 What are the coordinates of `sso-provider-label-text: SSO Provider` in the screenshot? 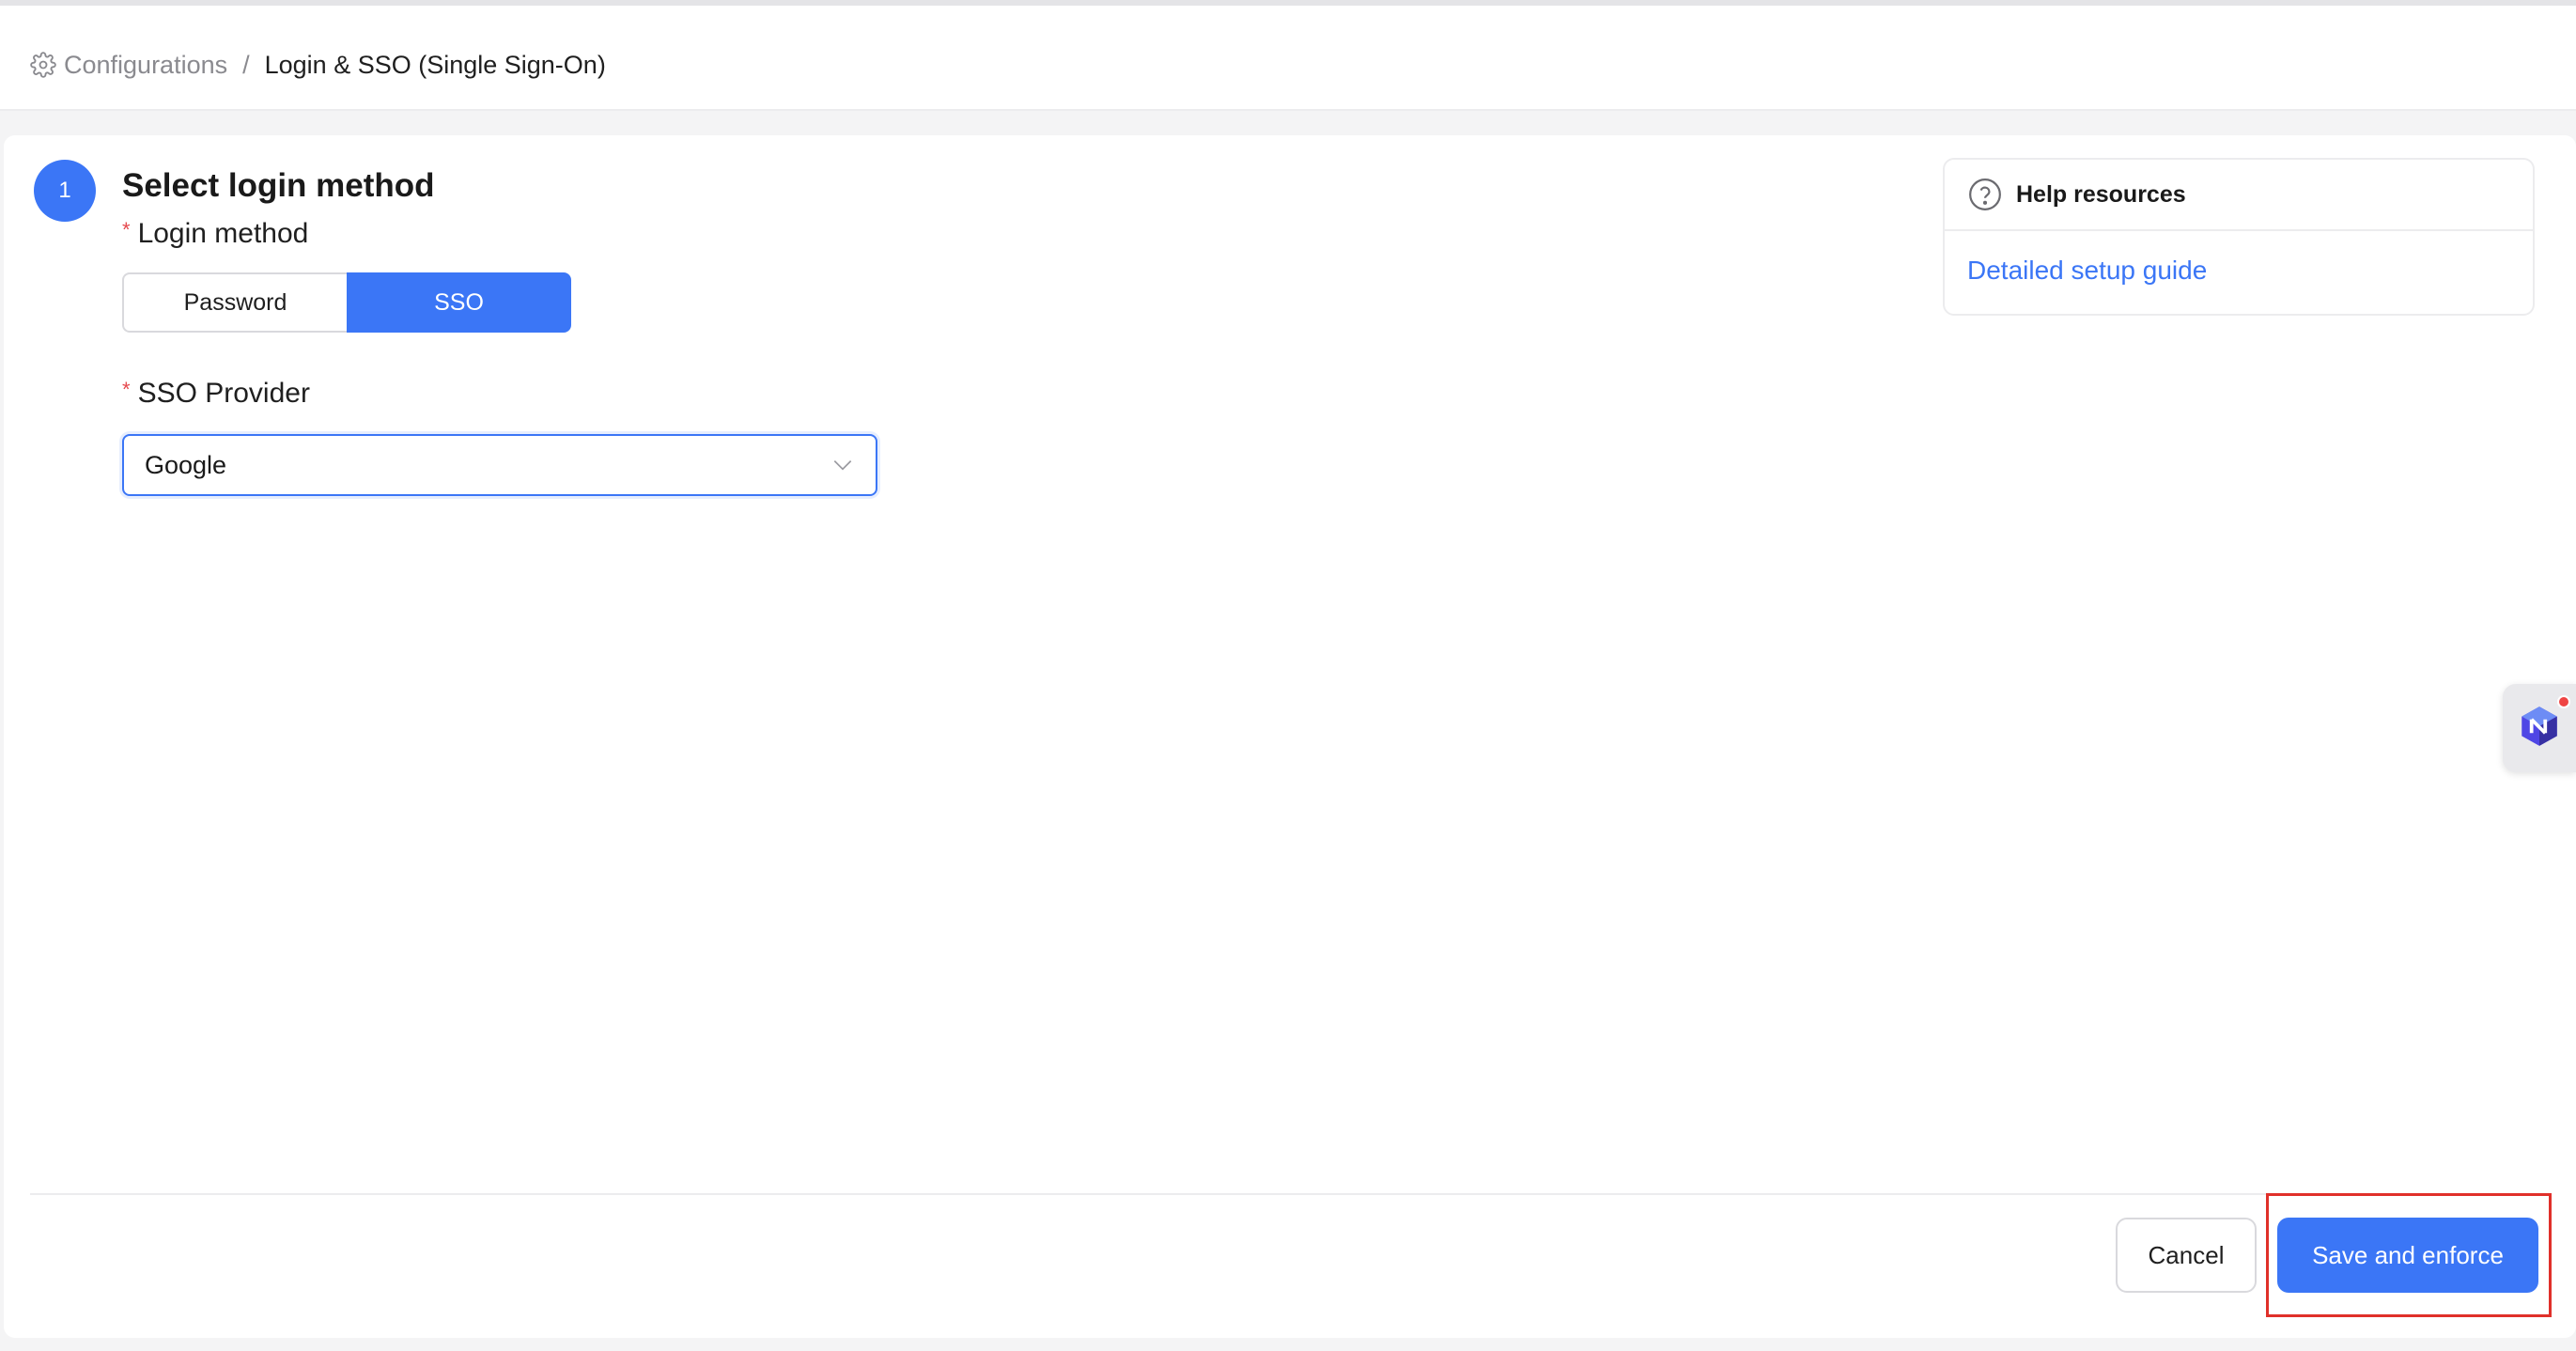 It's located at (224, 393).